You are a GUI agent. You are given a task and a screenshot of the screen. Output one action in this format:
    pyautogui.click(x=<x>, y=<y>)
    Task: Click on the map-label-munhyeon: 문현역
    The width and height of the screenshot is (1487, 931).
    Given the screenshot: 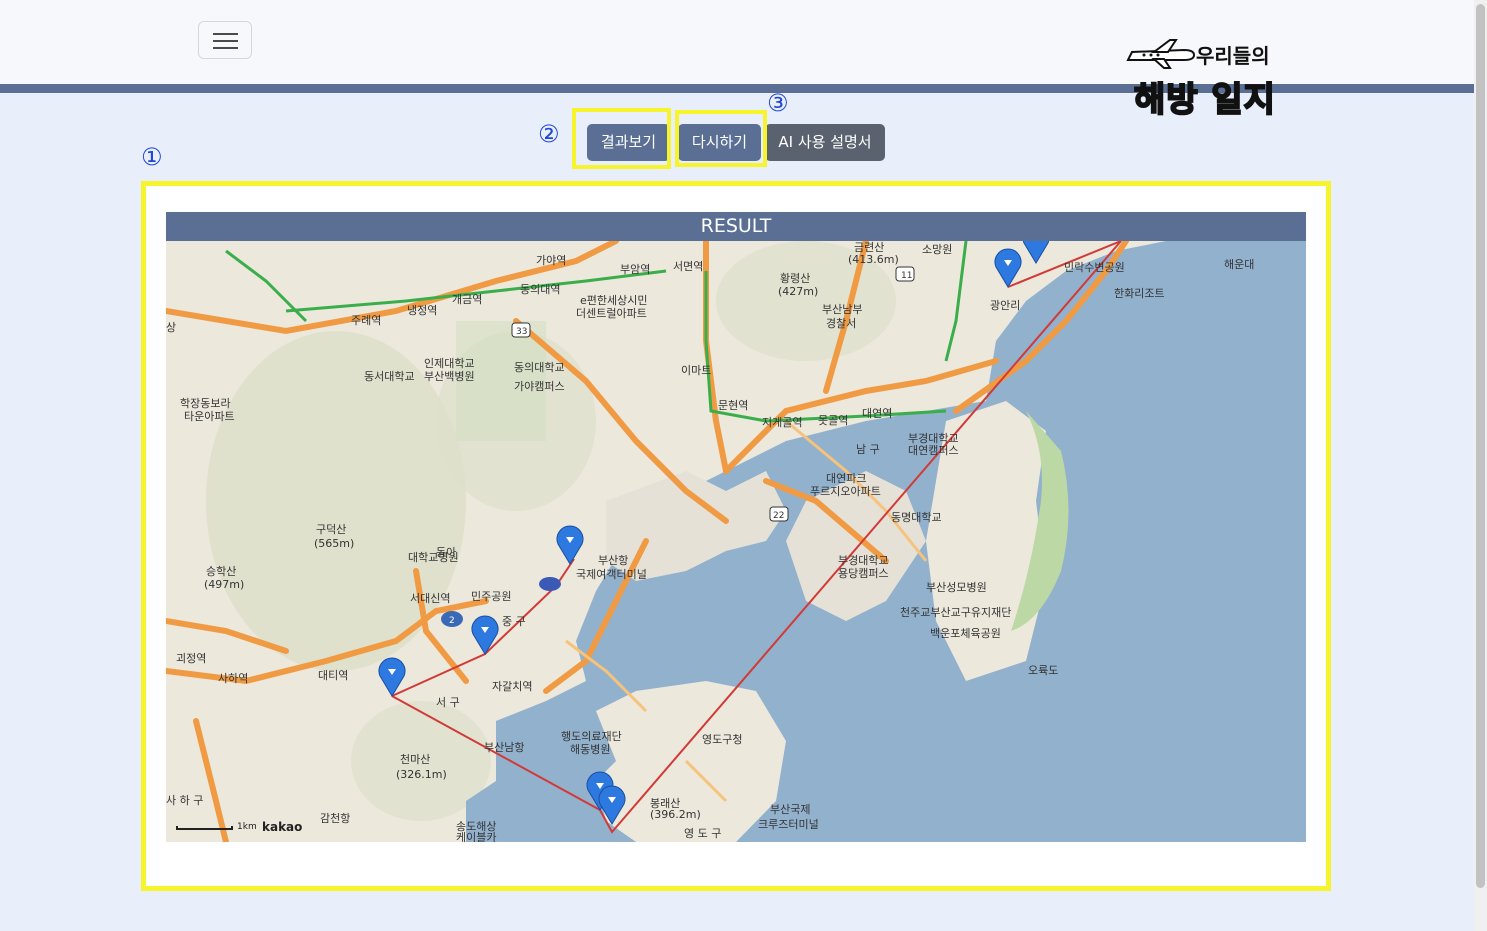 What is the action you would take?
    pyautogui.click(x=733, y=405)
    